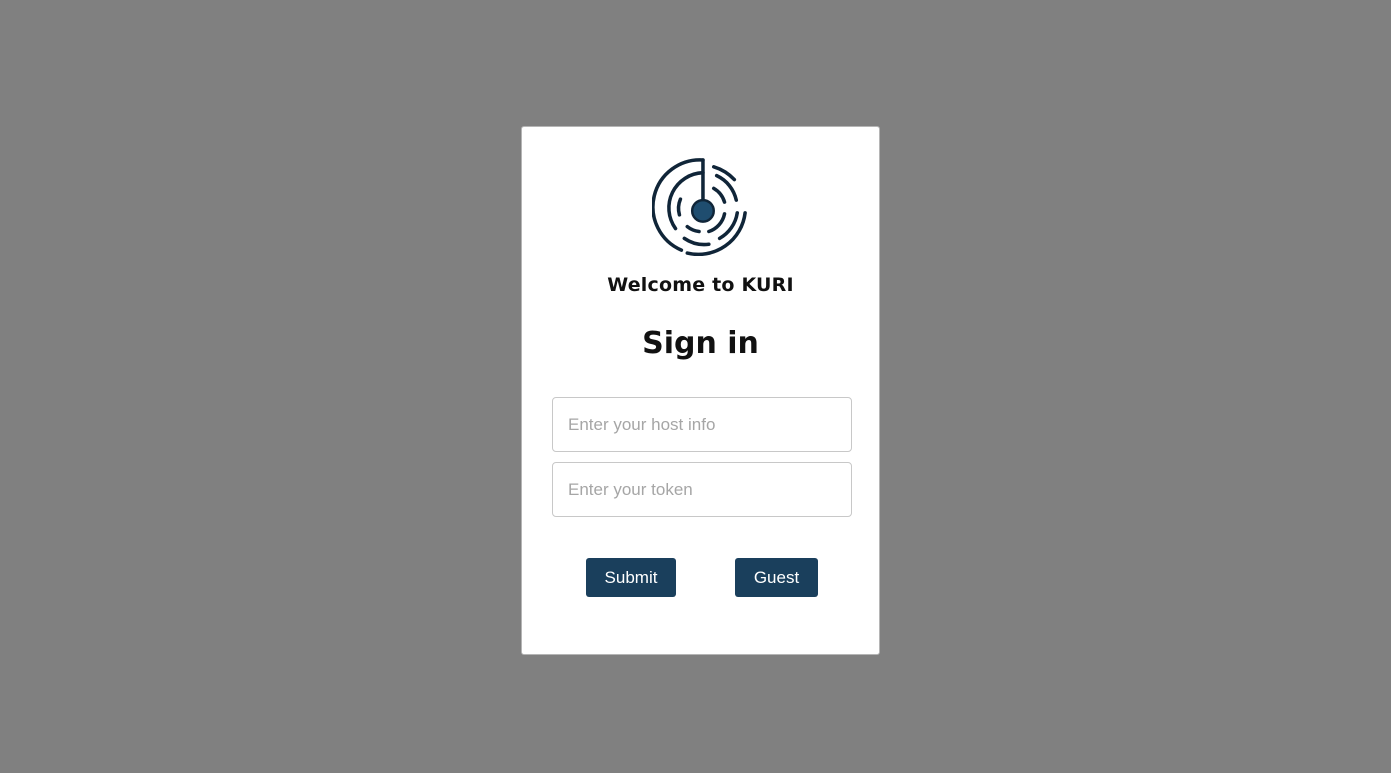  What do you see at coordinates (702, 489) in the screenshot?
I see `token-input` at bounding box center [702, 489].